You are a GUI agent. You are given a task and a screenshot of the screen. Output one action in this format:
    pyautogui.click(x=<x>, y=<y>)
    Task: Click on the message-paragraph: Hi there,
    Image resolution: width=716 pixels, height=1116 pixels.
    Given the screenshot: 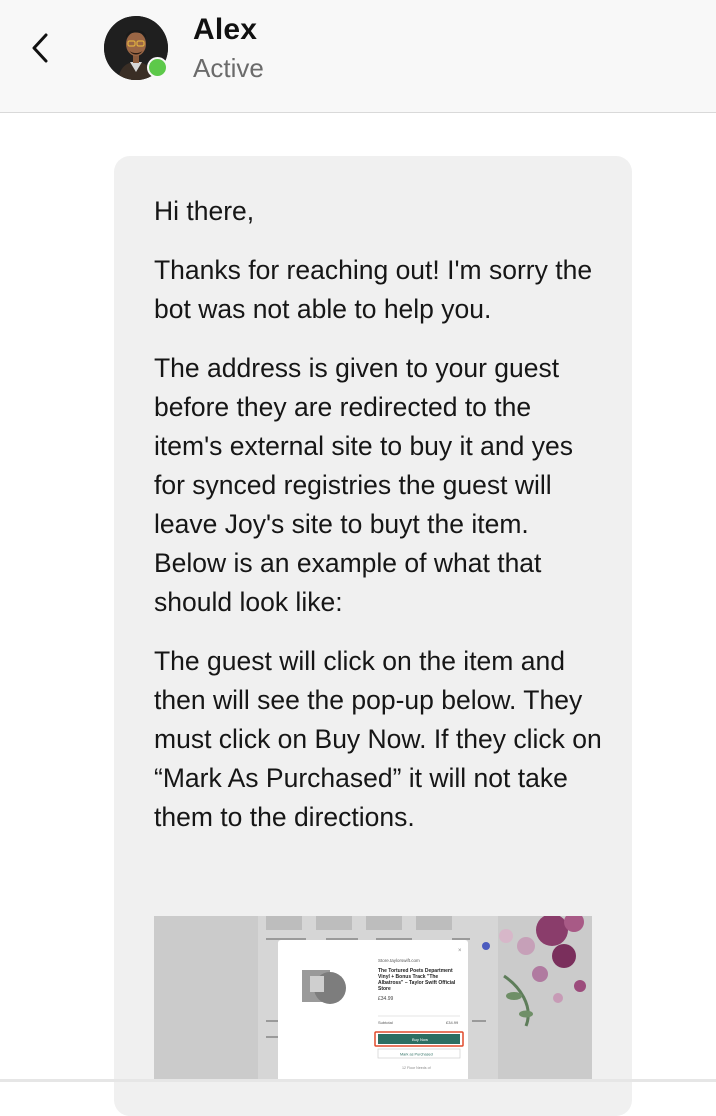 What is the action you would take?
    pyautogui.click(x=204, y=211)
    